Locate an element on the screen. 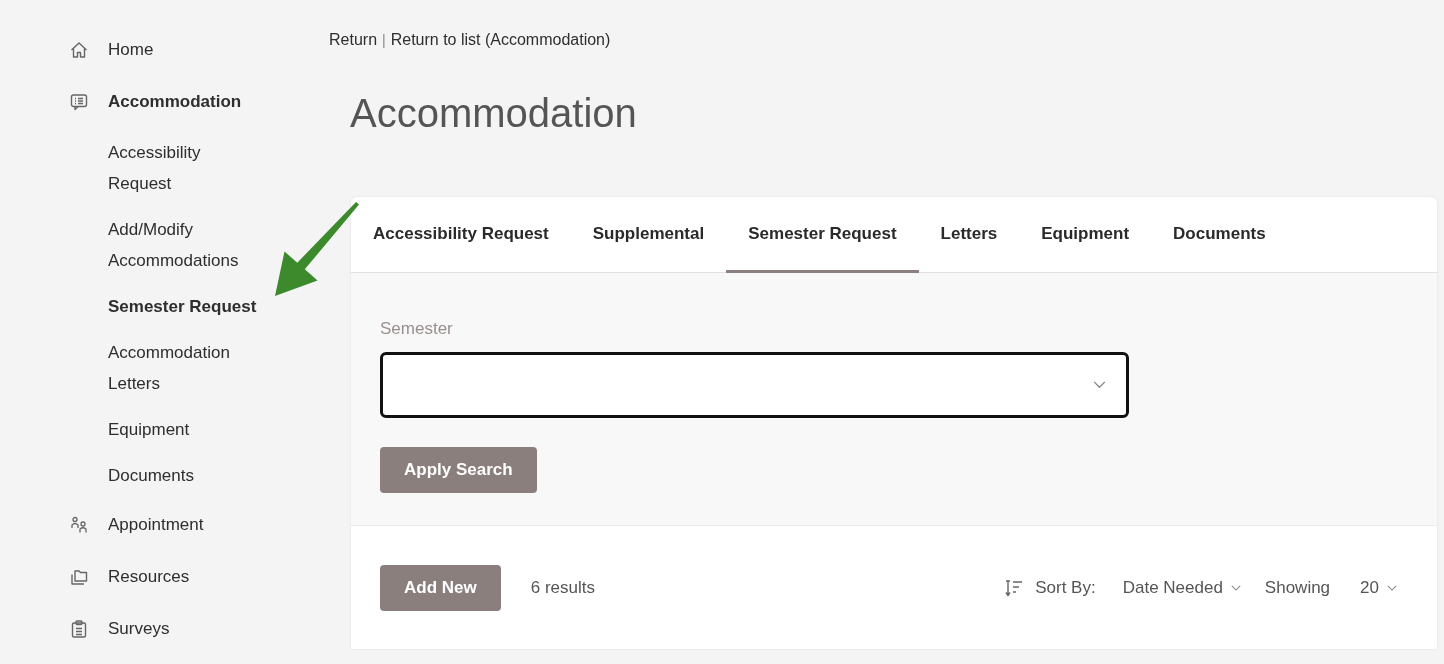 The image size is (1444, 664). tab: Supplemental is located at coordinates (648, 235).